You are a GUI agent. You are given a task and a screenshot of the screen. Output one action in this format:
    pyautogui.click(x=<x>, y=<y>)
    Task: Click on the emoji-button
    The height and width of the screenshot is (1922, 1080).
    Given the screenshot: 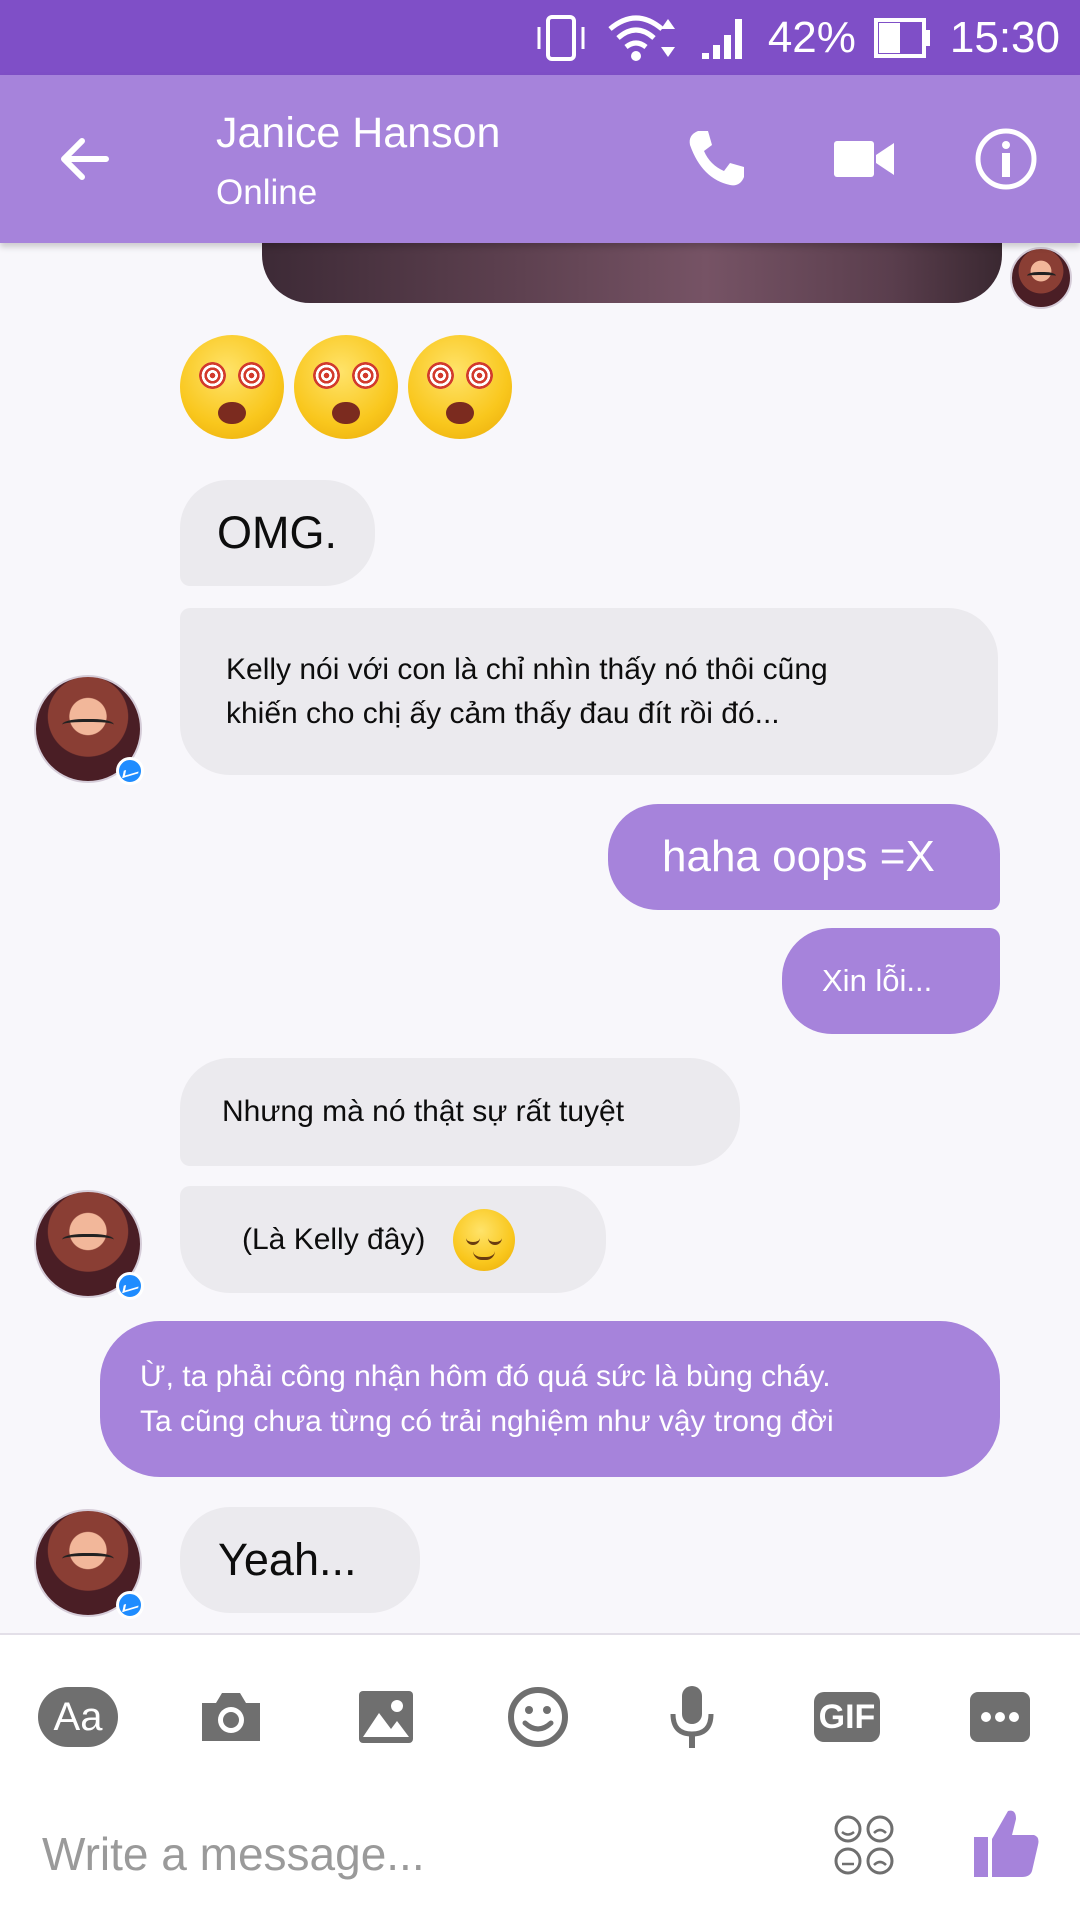 What is the action you would take?
    pyautogui.click(x=538, y=1717)
    